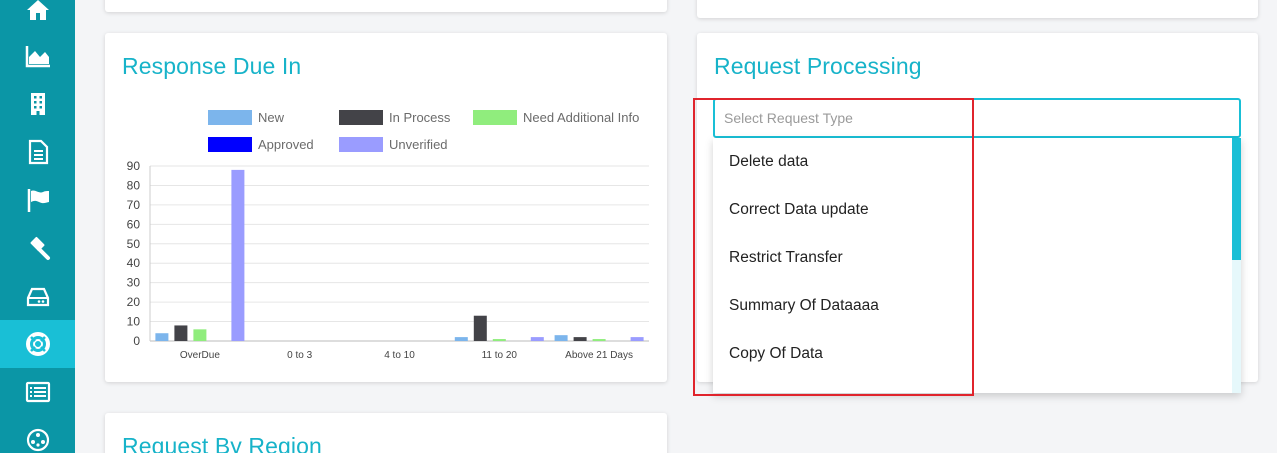  I want to click on top-card-left, so click(386, 6).